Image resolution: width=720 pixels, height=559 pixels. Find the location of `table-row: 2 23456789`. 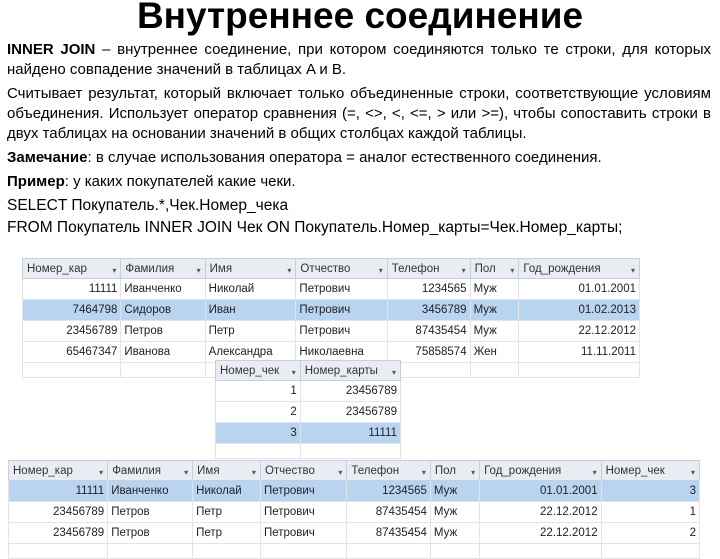

table-row: 2 23456789 is located at coordinates (308, 412).